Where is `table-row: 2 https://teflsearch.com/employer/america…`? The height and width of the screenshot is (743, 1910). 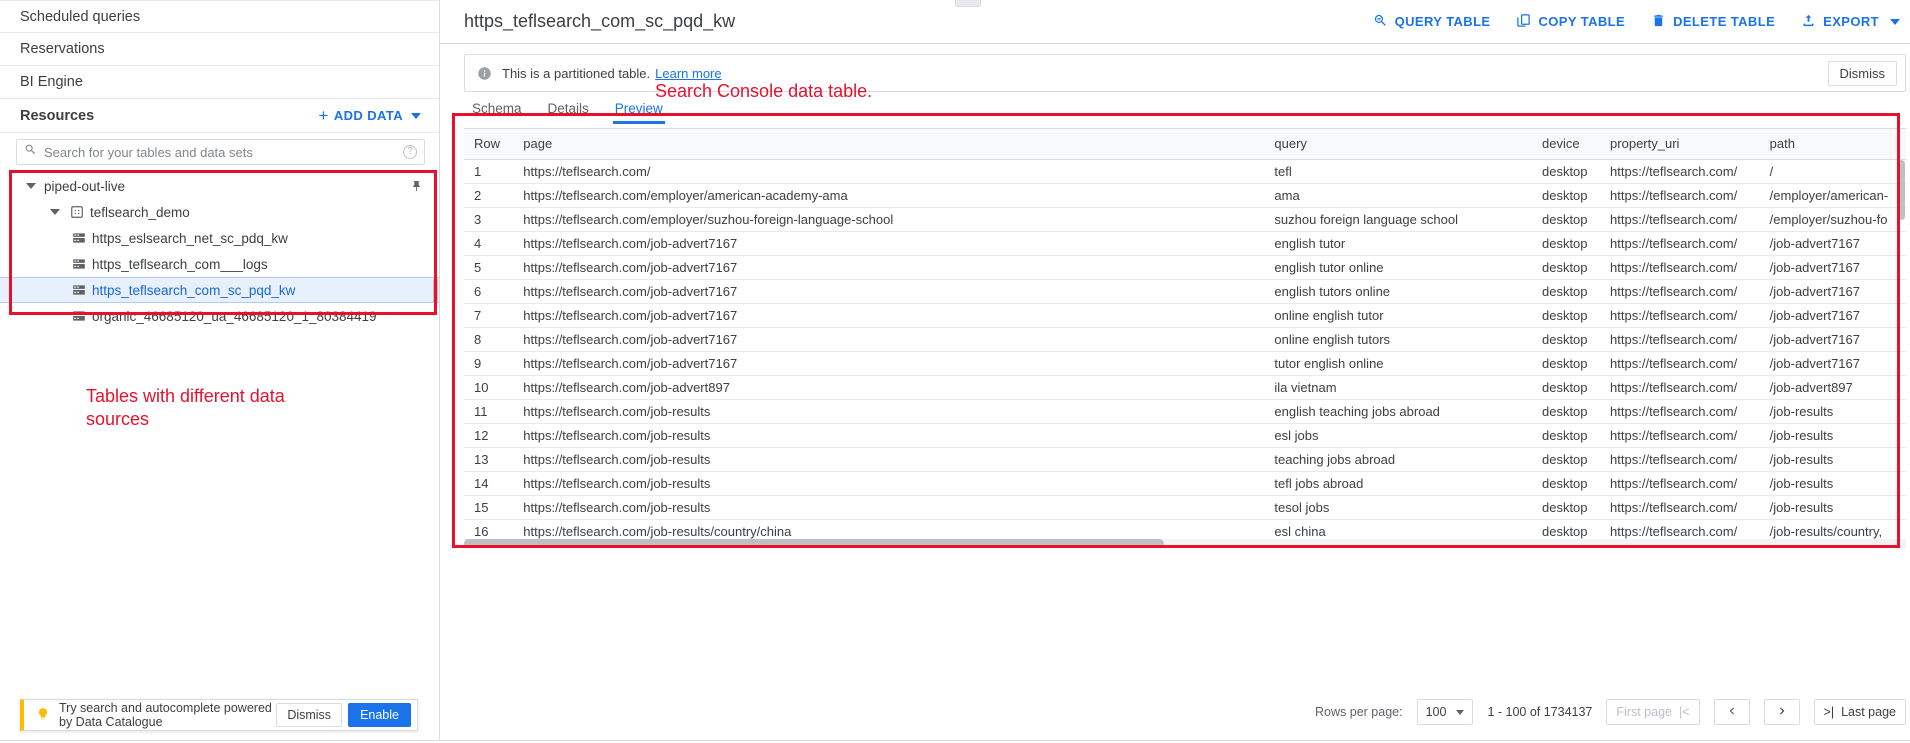 table-row: 2 https://teflsearch.com/employer/america… is located at coordinates (1185, 195).